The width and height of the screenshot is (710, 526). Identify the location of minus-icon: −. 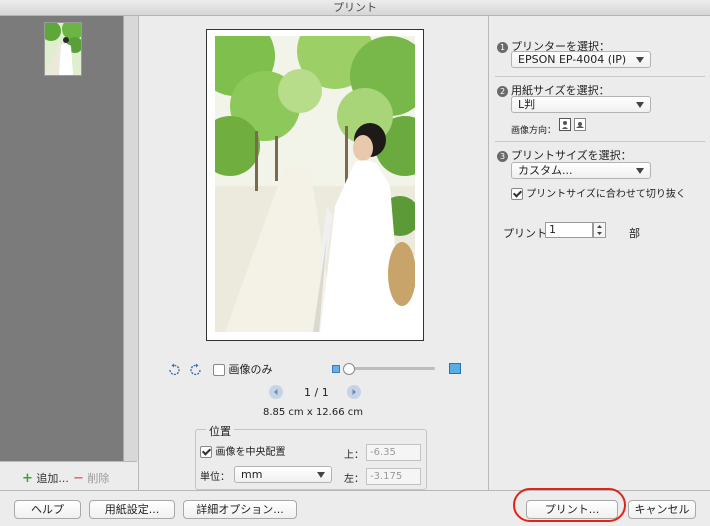
(78, 478).